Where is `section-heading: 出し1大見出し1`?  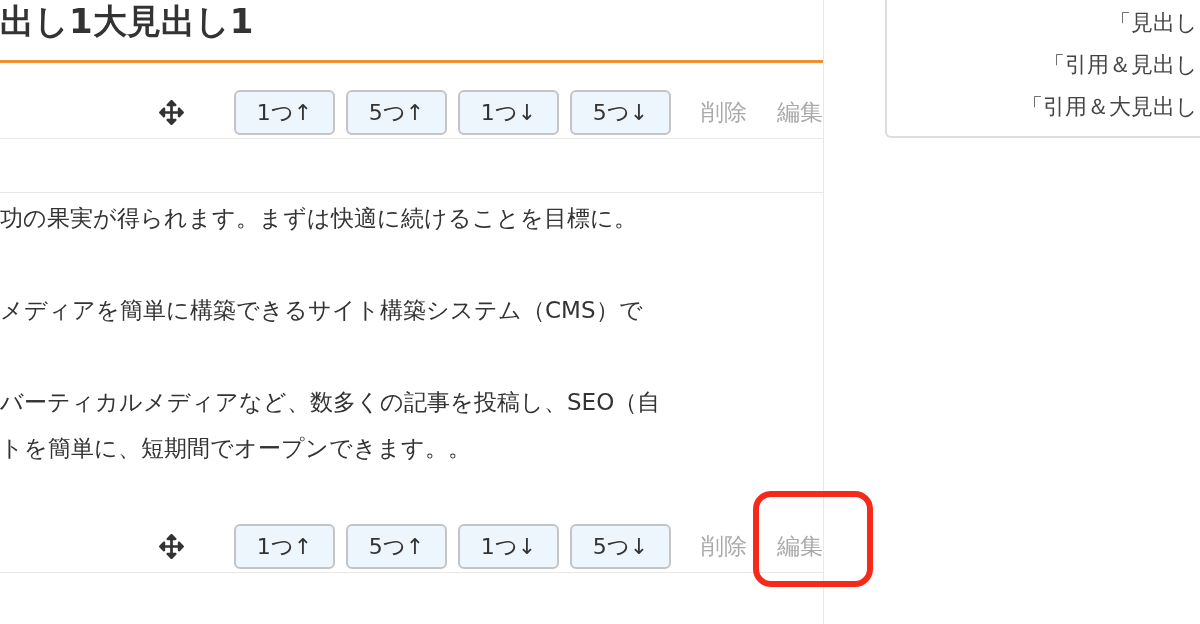
section-heading: 出し1大見出し1 is located at coordinates (127, 21).